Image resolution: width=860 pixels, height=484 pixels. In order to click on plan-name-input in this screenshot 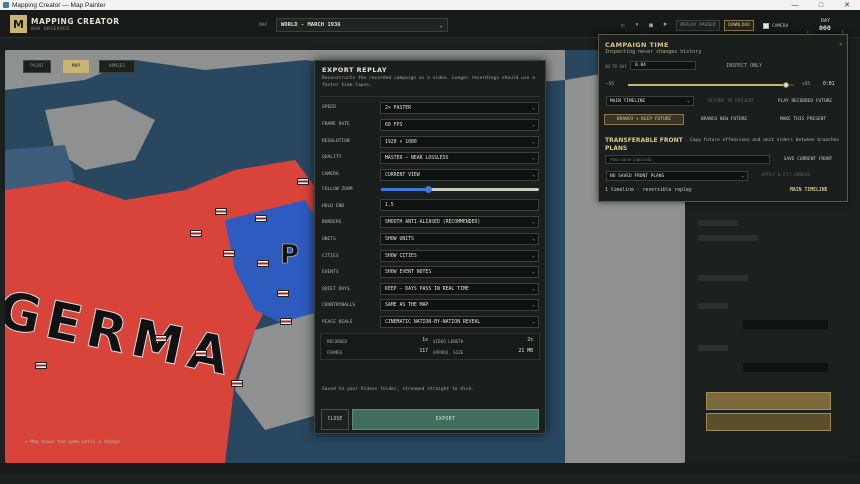, I will do `click(687, 159)`.